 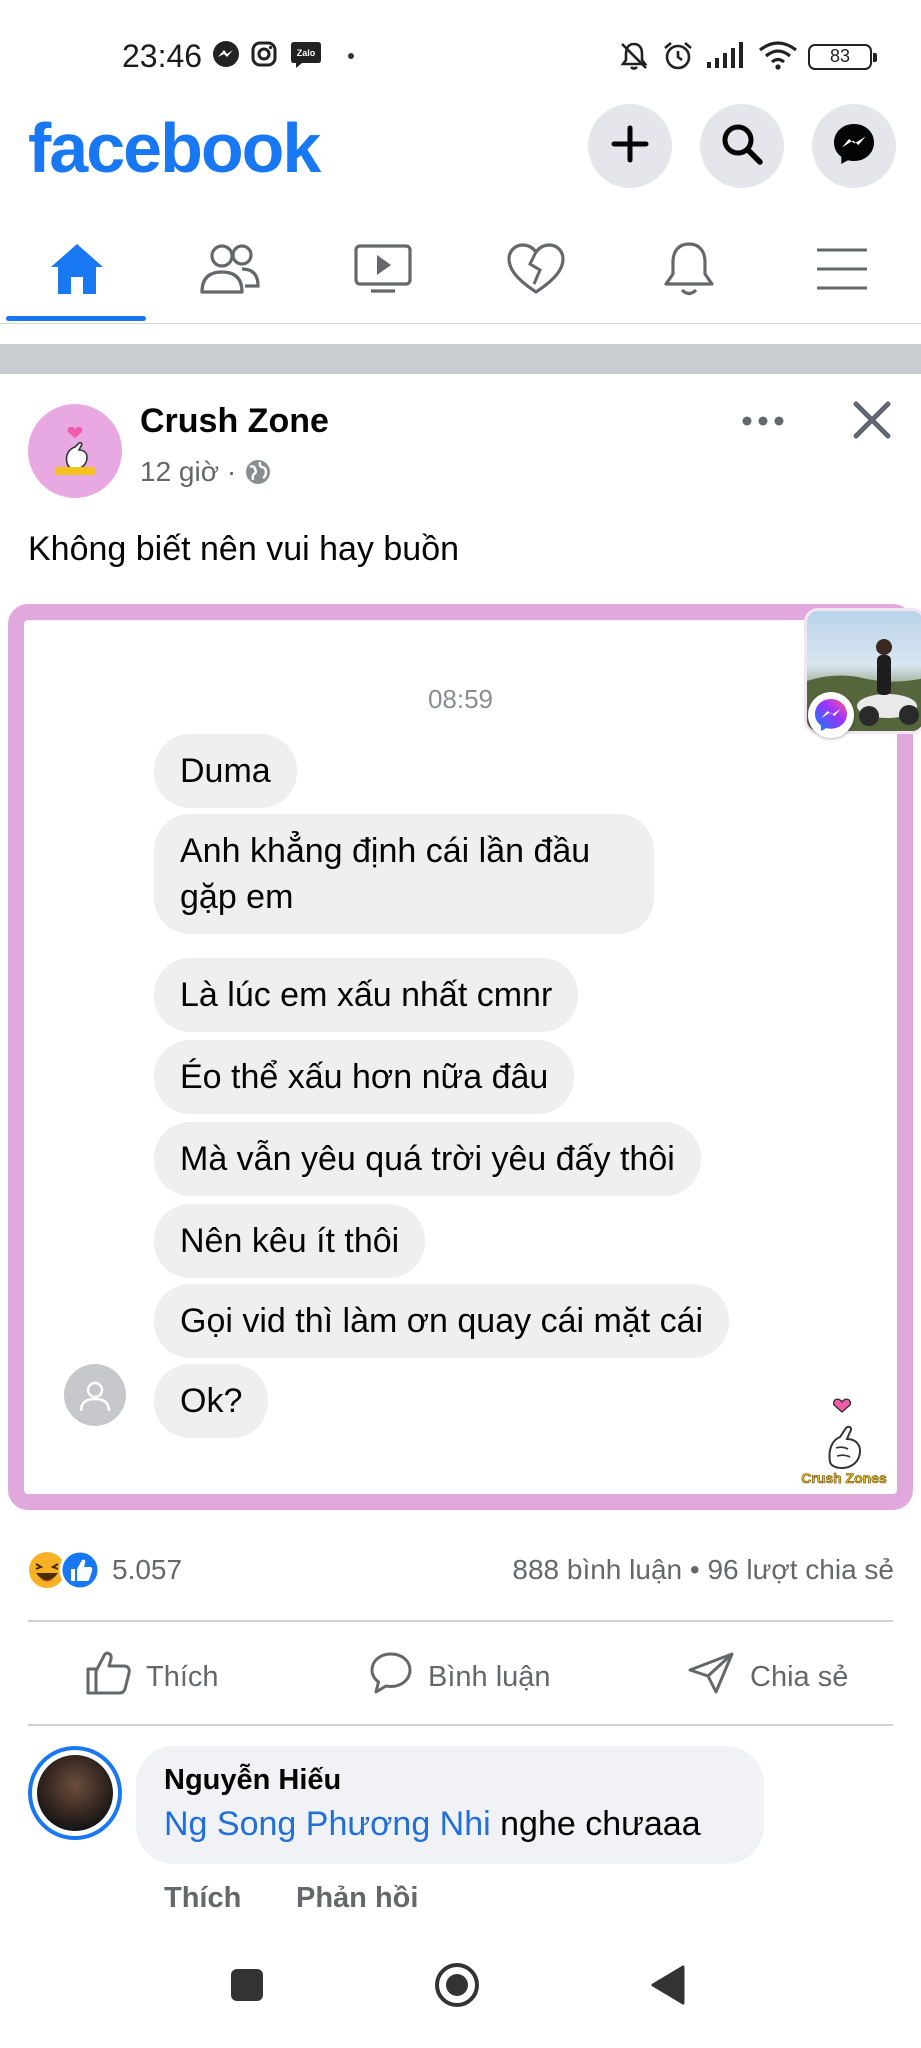 I want to click on commenter-photo, so click(x=75, y=1793).